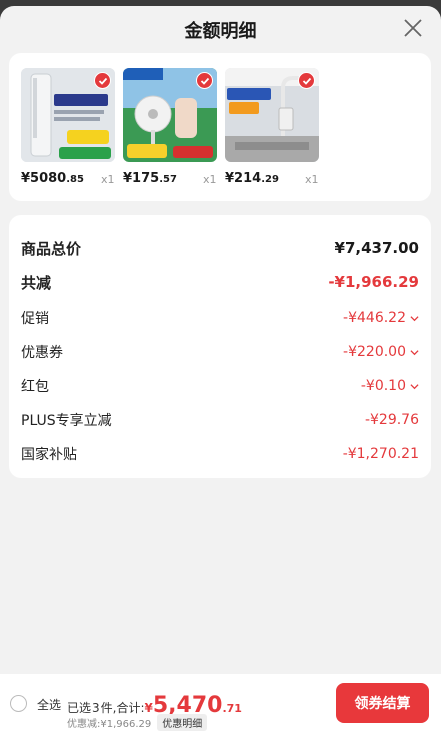 This screenshot has height=742, width=441. What do you see at coordinates (36, 282) in the screenshot?
I see `summary-label: 共减` at bounding box center [36, 282].